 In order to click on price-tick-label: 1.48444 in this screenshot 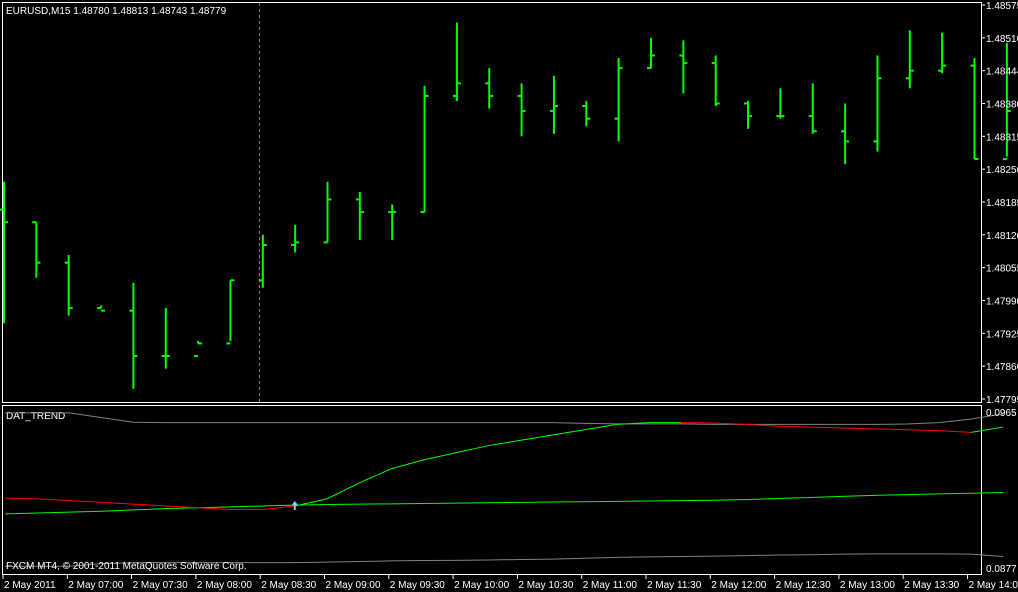, I will do `click(1002, 72)`.